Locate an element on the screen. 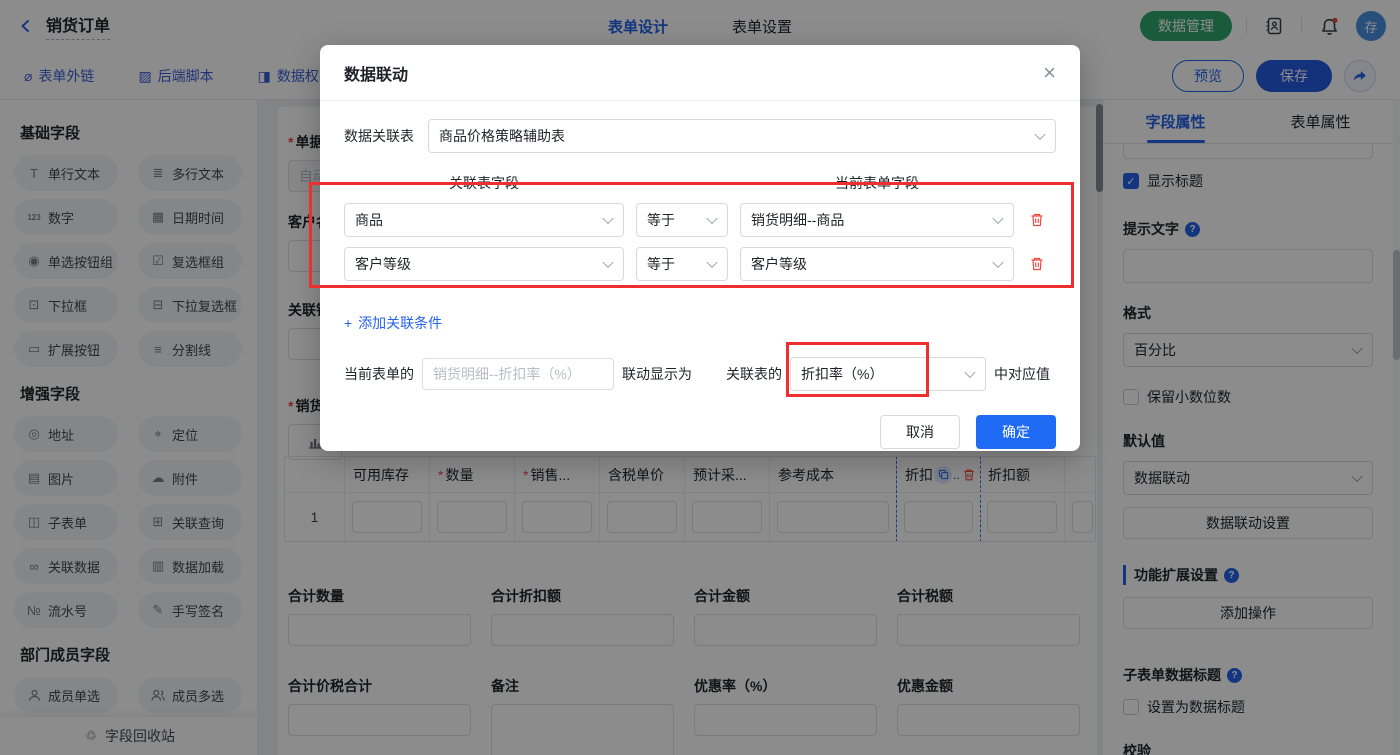 The height and width of the screenshot is (755, 1400). condition-left-select: 商品 is located at coordinates (484, 220).